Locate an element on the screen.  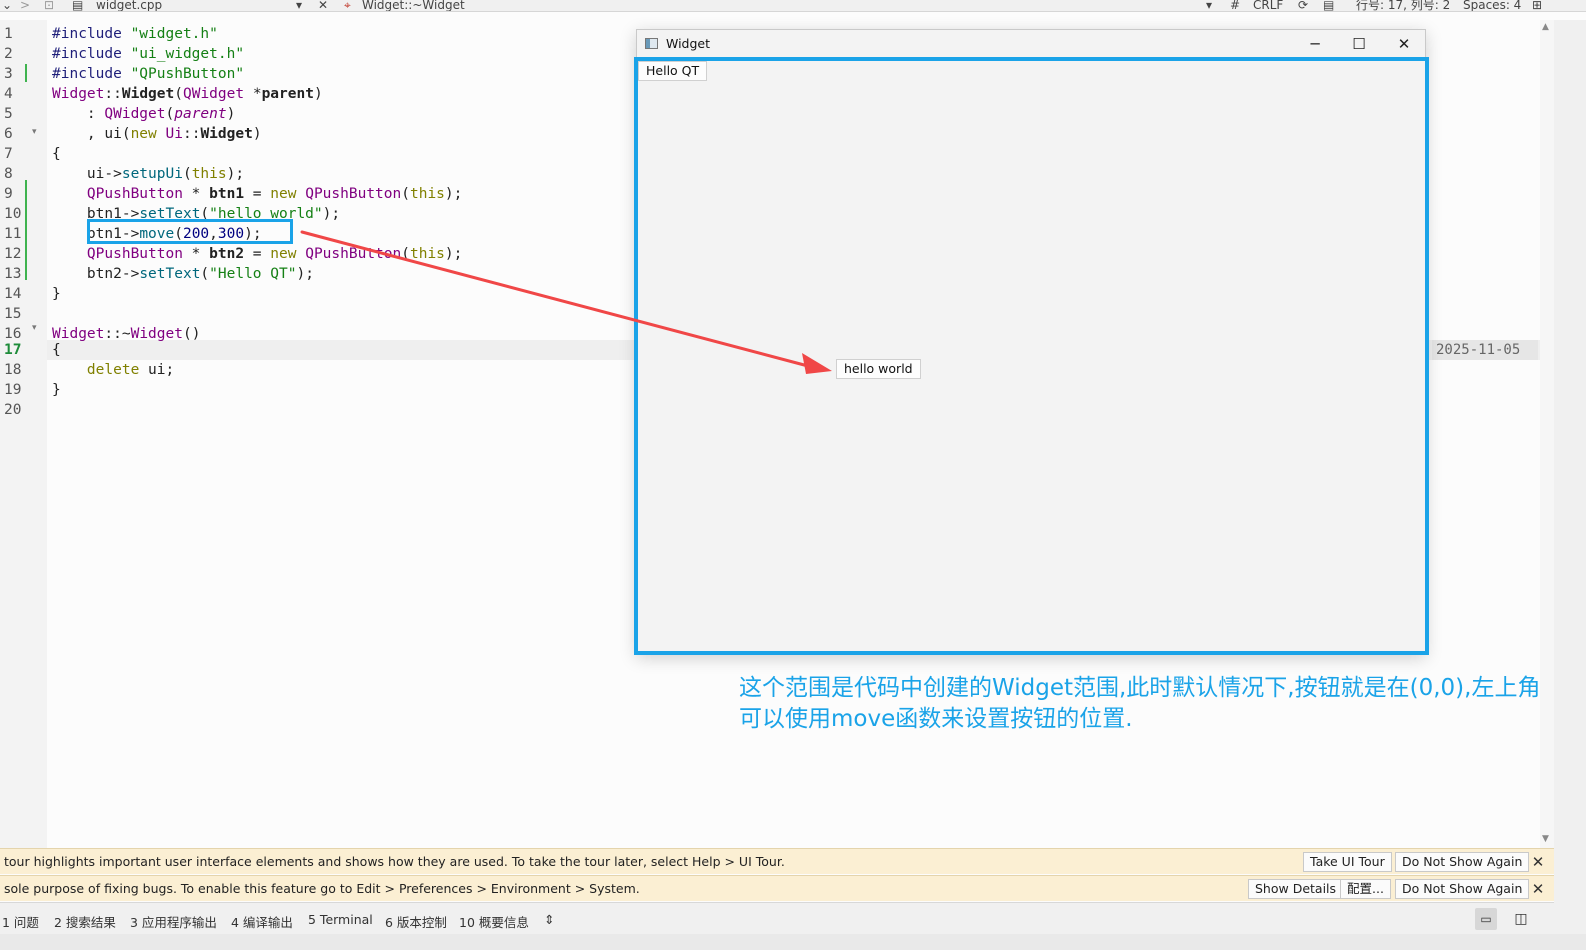
indent-setting: Spaces: 4 is located at coordinates (1492, 5).